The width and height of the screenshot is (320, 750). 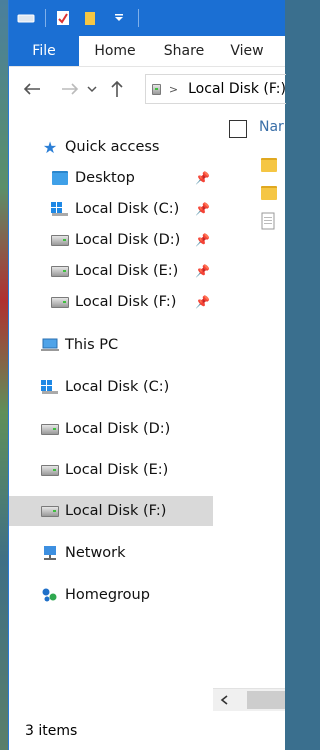 What do you see at coordinates (51, 731) in the screenshot?
I see `item-count: 3 items` at bounding box center [51, 731].